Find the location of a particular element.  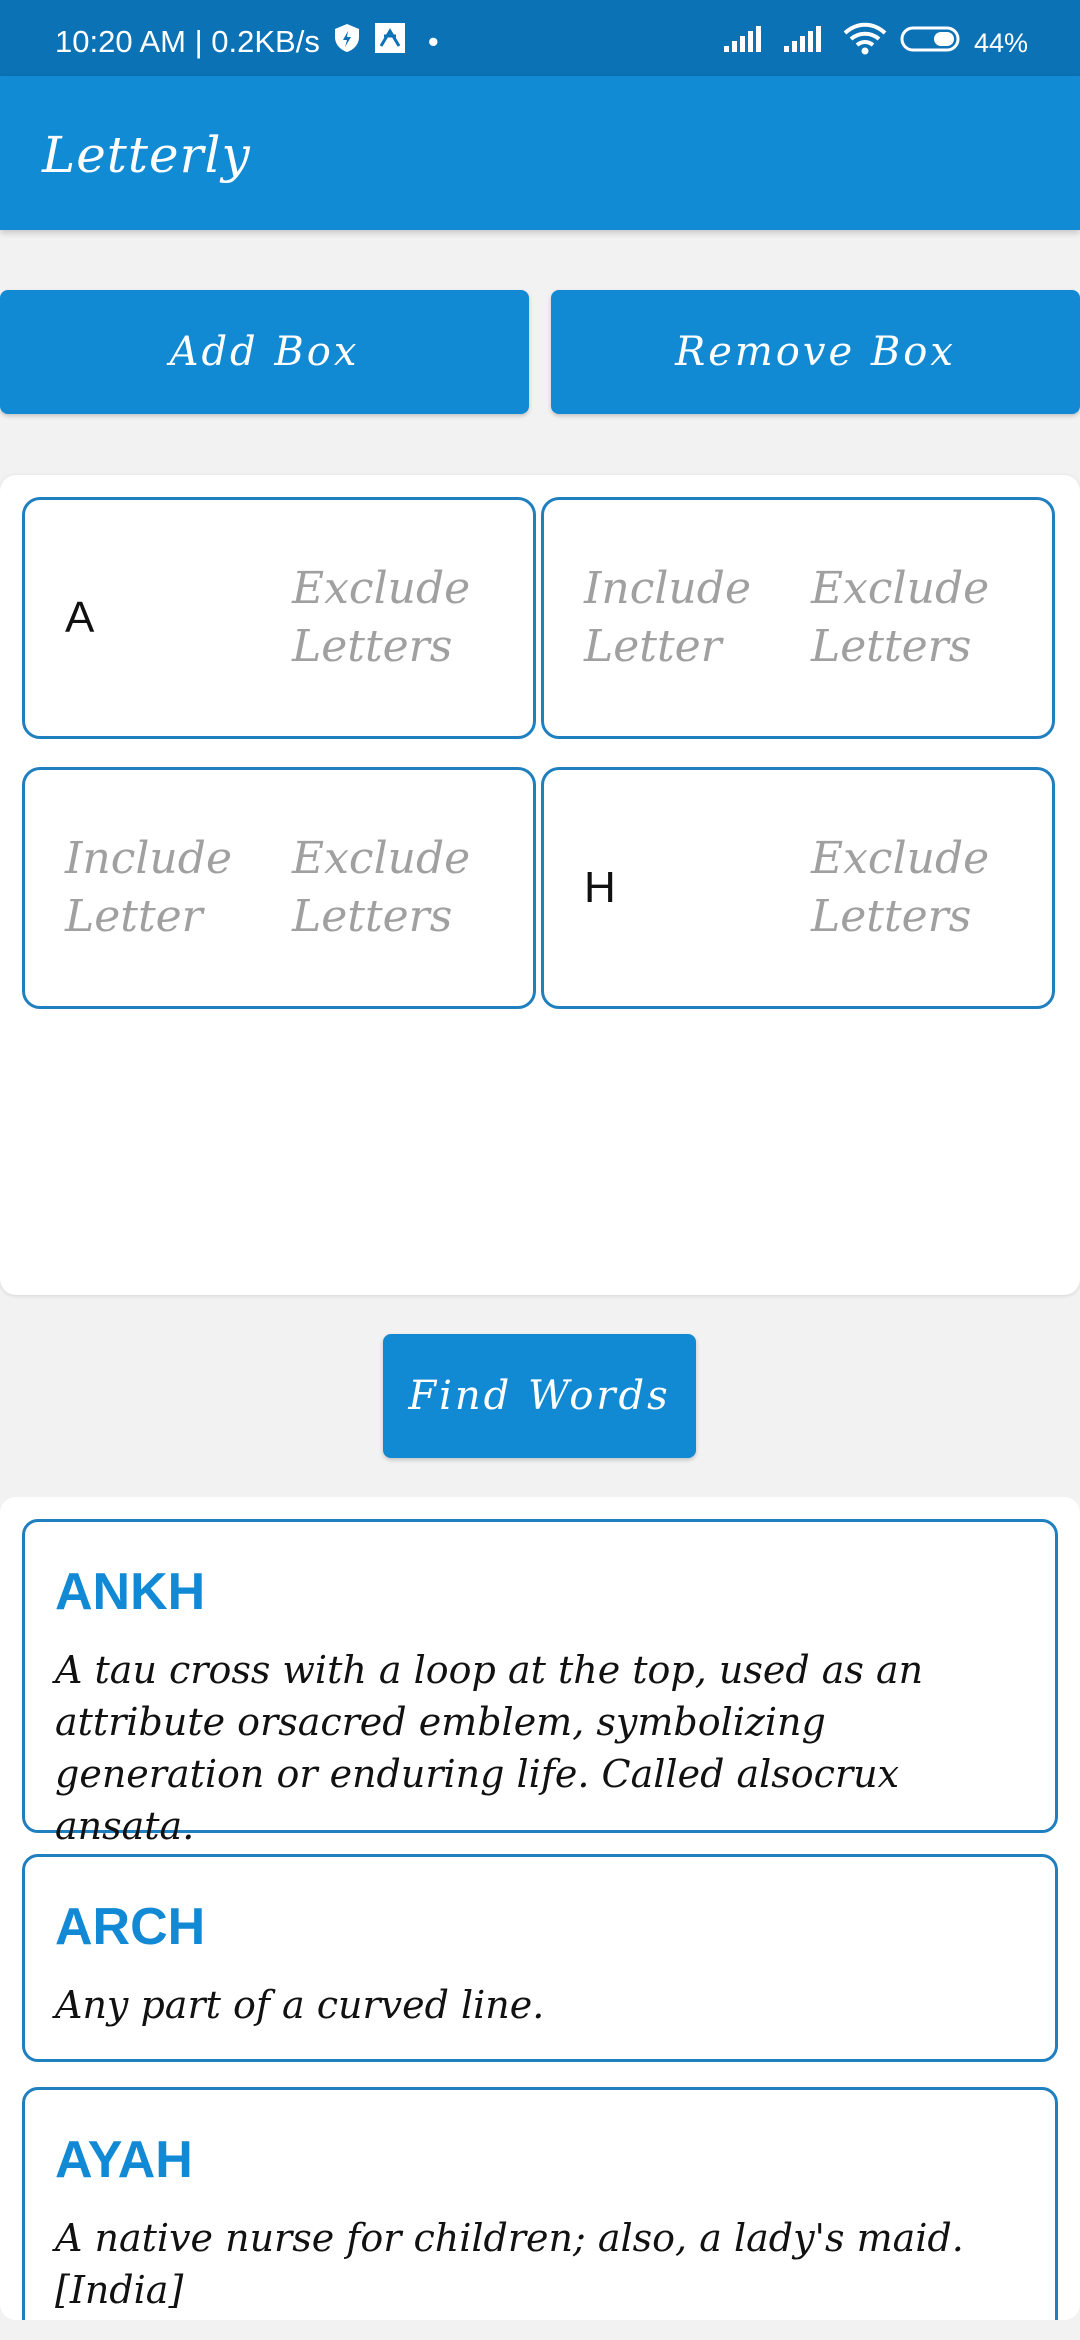

battery-percent: 44% is located at coordinates (1000, 42).